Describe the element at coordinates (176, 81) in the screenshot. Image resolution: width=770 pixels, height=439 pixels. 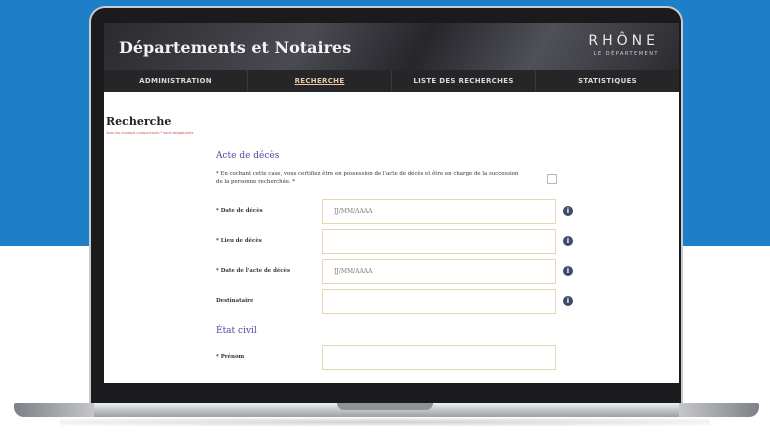
I see `nav-item-administration: ADMINISTRATION` at that location.